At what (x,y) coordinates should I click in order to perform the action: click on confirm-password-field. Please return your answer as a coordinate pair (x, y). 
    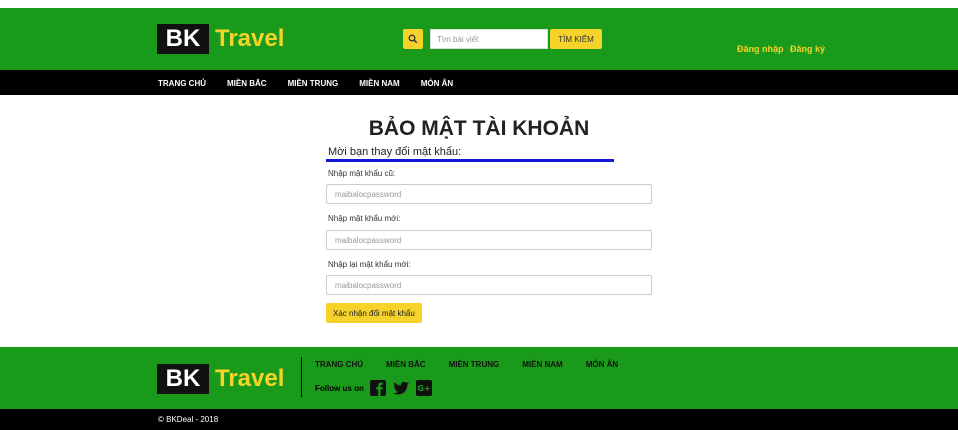
    Looking at the image, I should click on (489, 285).